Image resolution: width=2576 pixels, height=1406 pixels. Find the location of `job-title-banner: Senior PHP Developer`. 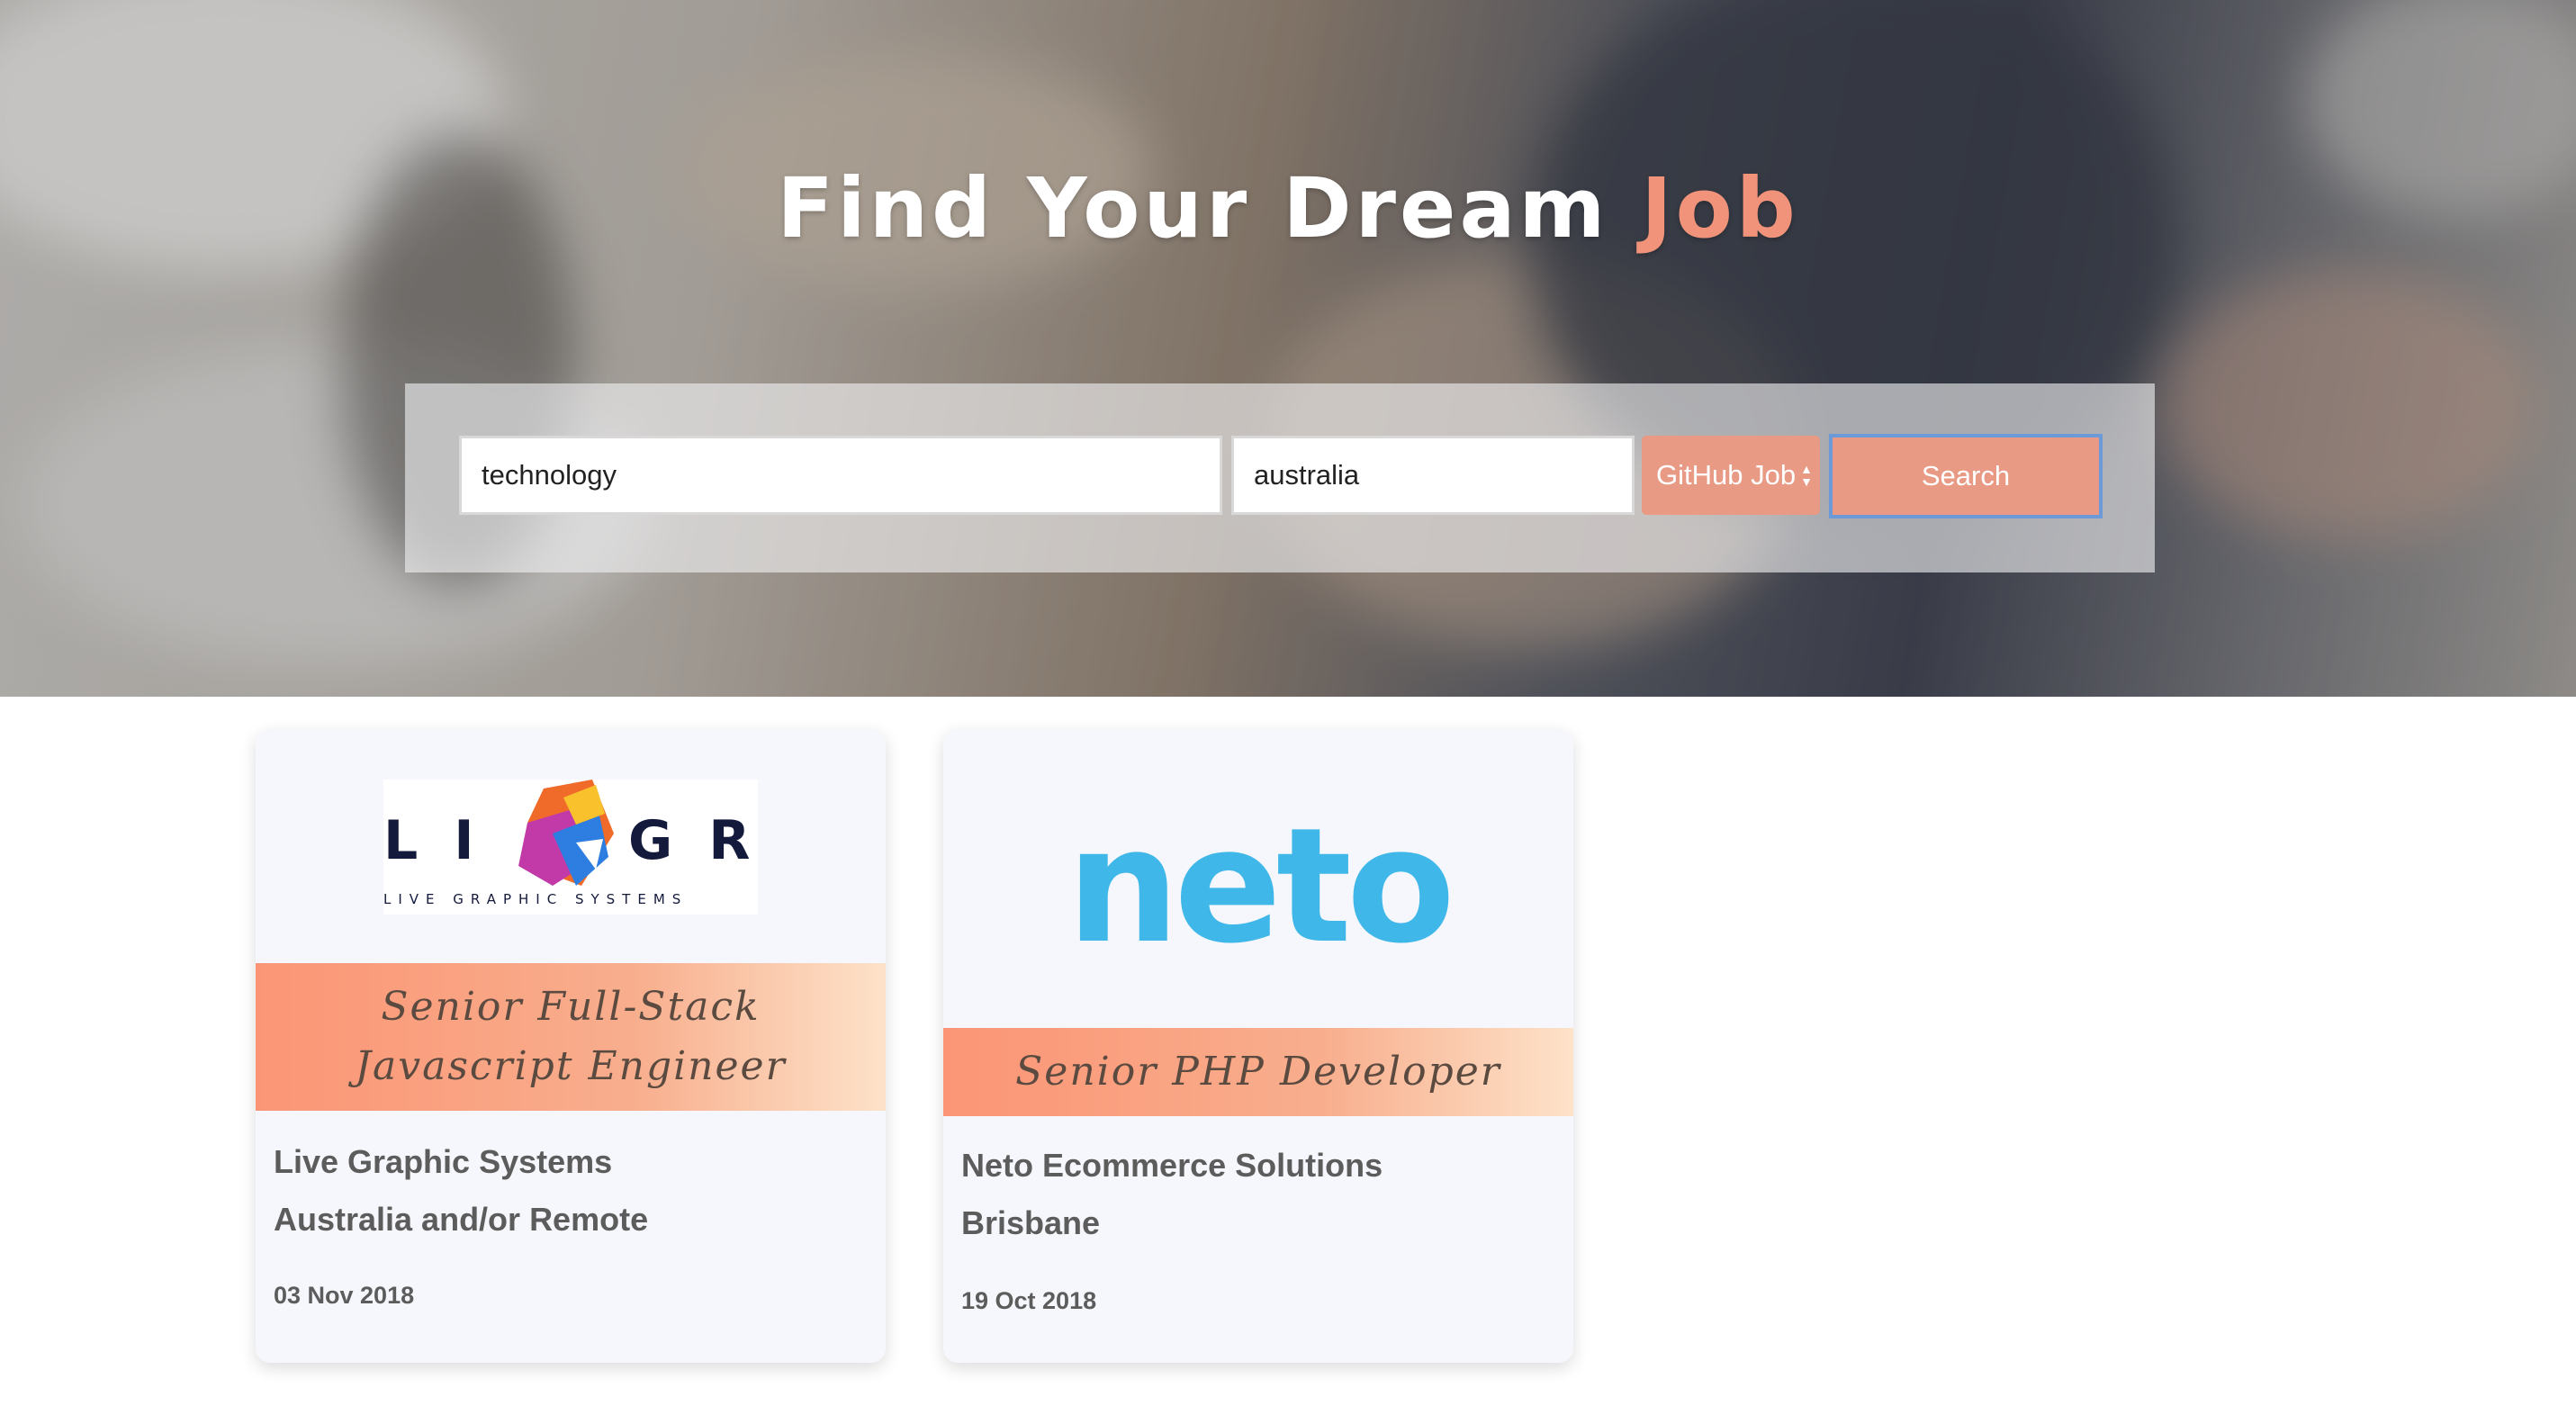

job-title-banner: Senior PHP Developer is located at coordinates (1258, 1072).